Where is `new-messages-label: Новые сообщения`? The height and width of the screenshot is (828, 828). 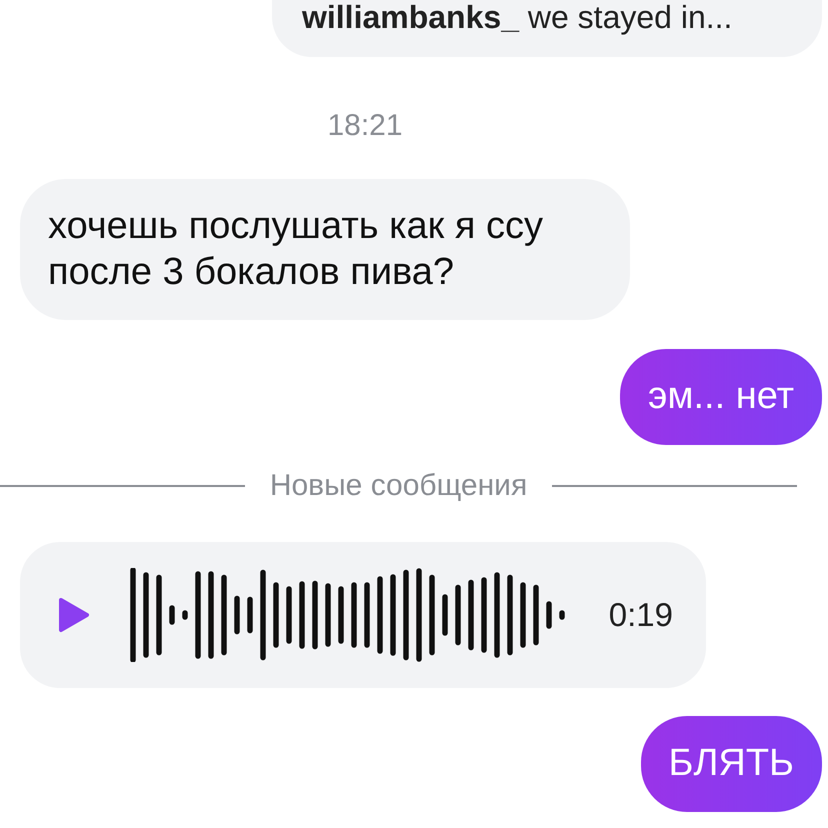
new-messages-label: Новые сообщения is located at coordinates (398, 486).